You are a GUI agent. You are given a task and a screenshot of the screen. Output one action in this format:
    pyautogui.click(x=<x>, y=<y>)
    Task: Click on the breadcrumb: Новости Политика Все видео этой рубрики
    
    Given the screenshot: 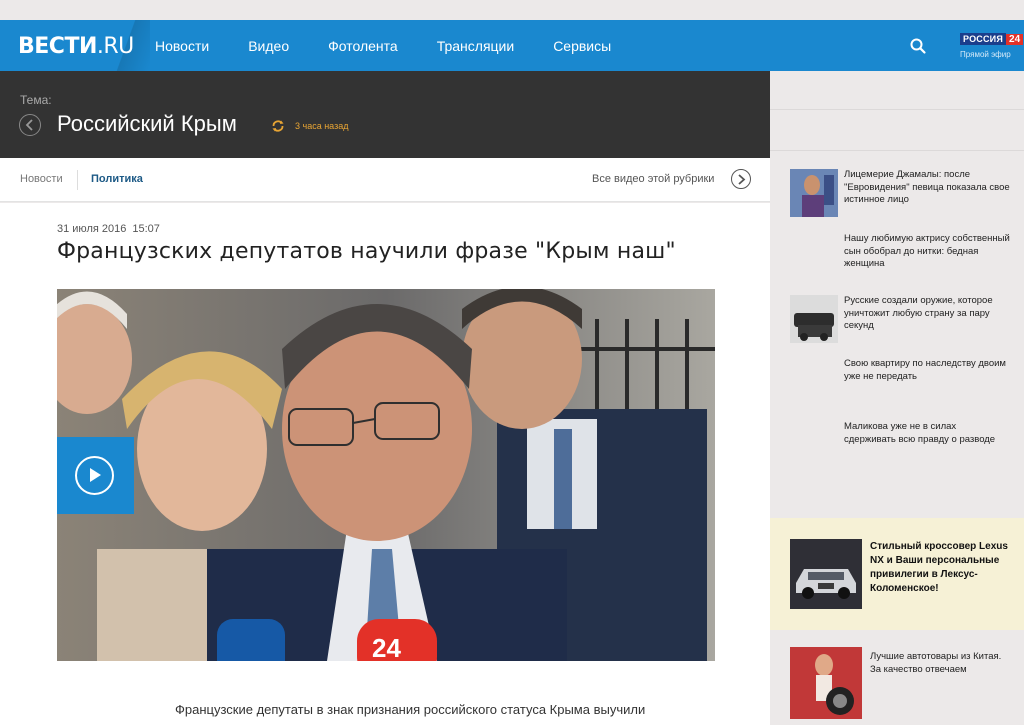 What is the action you would take?
    pyautogui.click(x=385, y=180)
    